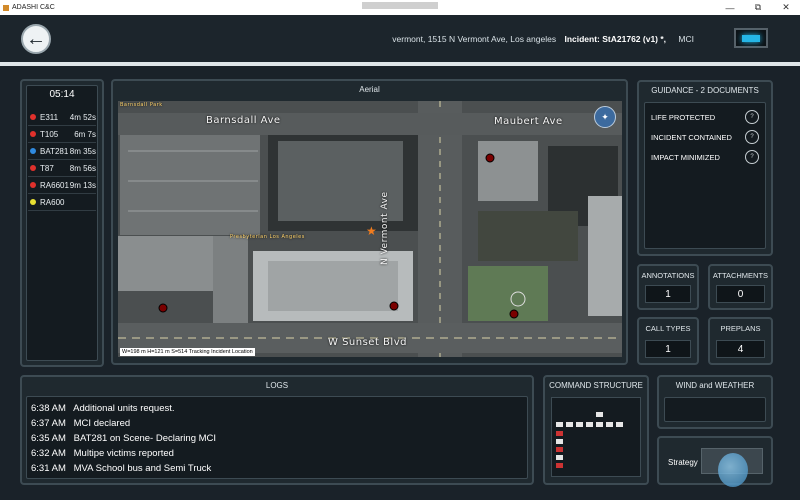 Image resolution: width=800 pixels, height=500 pixels. I want to click on command-structure-panel: COMMAND STRUCTURE, so click(596, 430).